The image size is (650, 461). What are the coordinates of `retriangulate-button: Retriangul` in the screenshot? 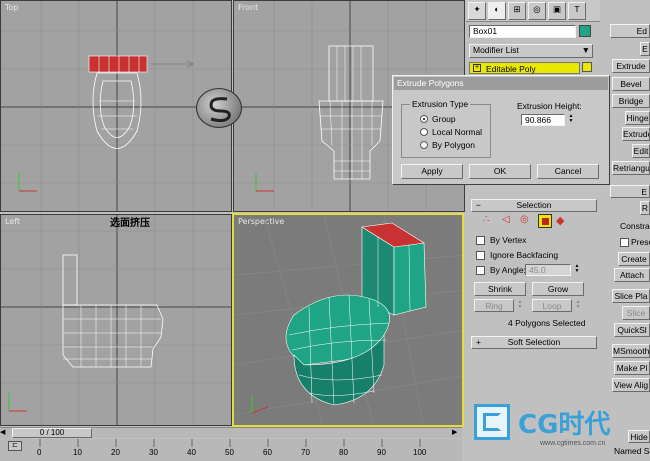 It's located at (631, 168).